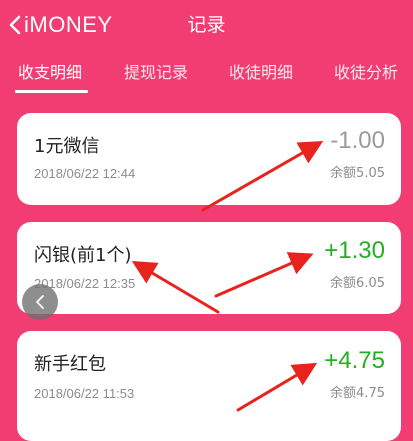  What do you see at coordinates (370, 283) in the screenshot?
I see `balance-value: 6.05` at bounding box center [370, 283].